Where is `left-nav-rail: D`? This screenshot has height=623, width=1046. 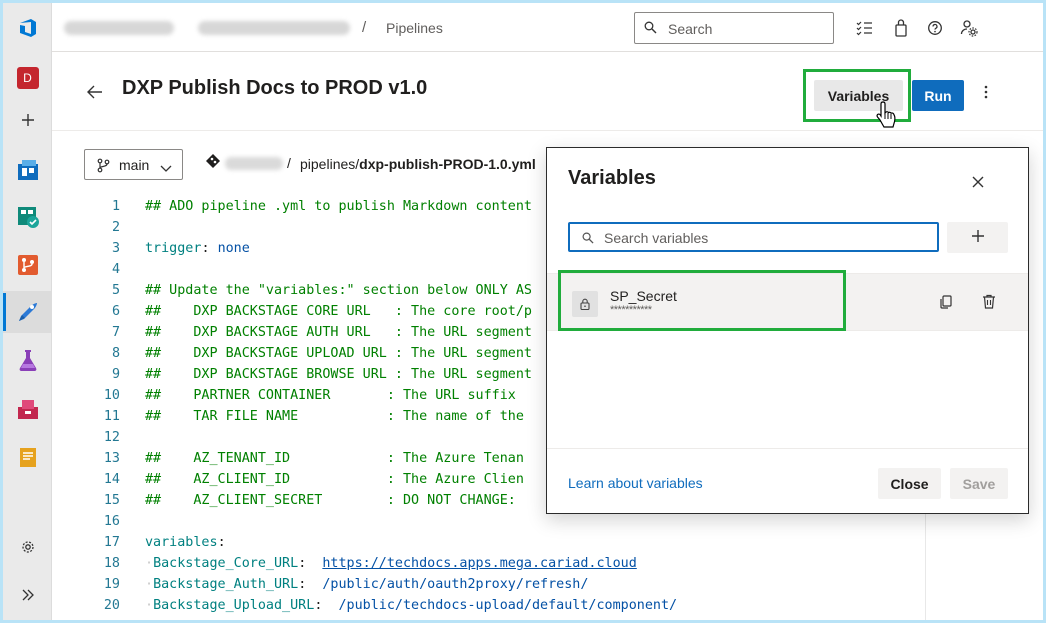 left-nav-rail: D is located at coordinates (27, 311).